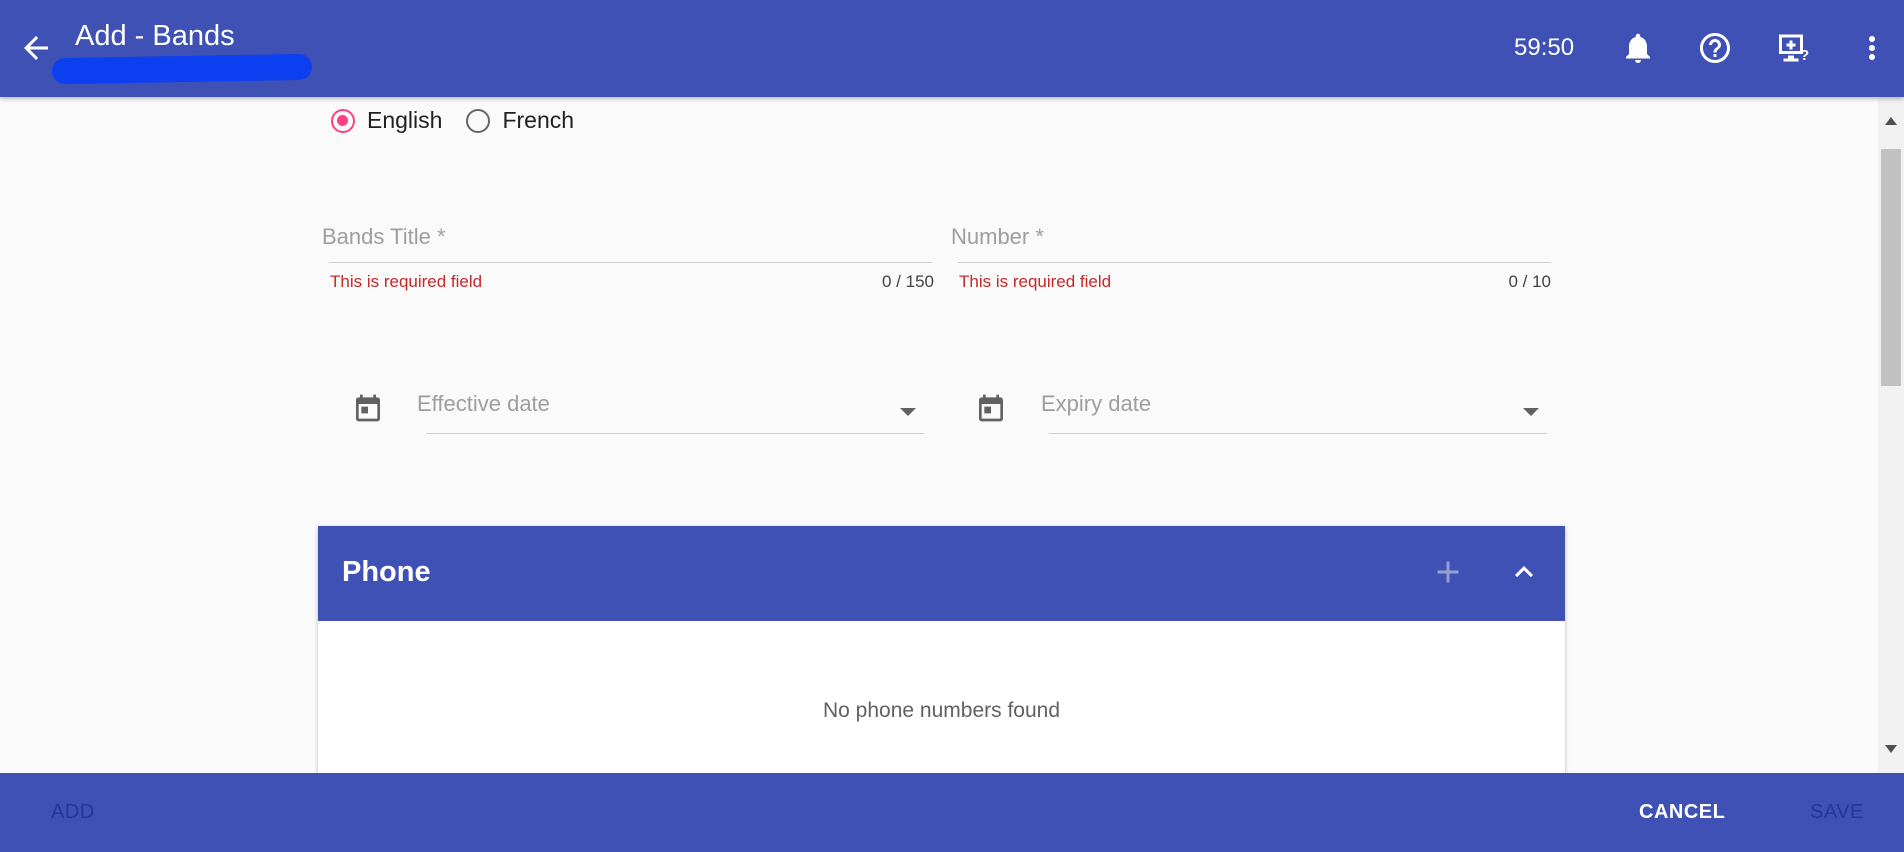 The height and width of the screenshot is (852, 1904). I want to click on effective-date-picker: Effective date, so click(639, 415).